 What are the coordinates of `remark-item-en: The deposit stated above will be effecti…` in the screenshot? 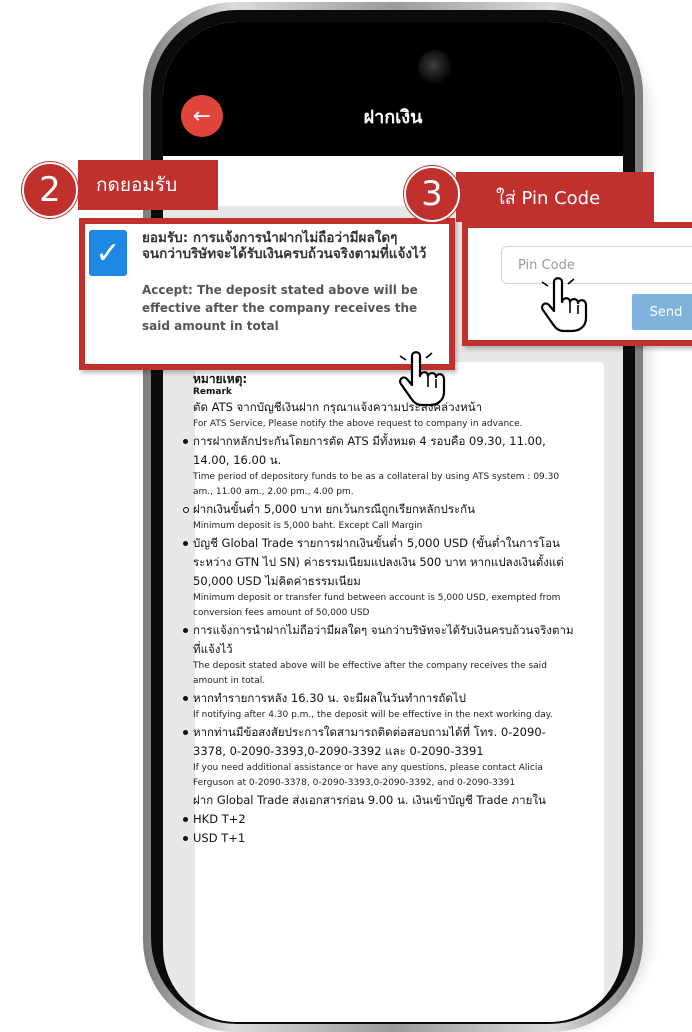 It's located at (370, 673).